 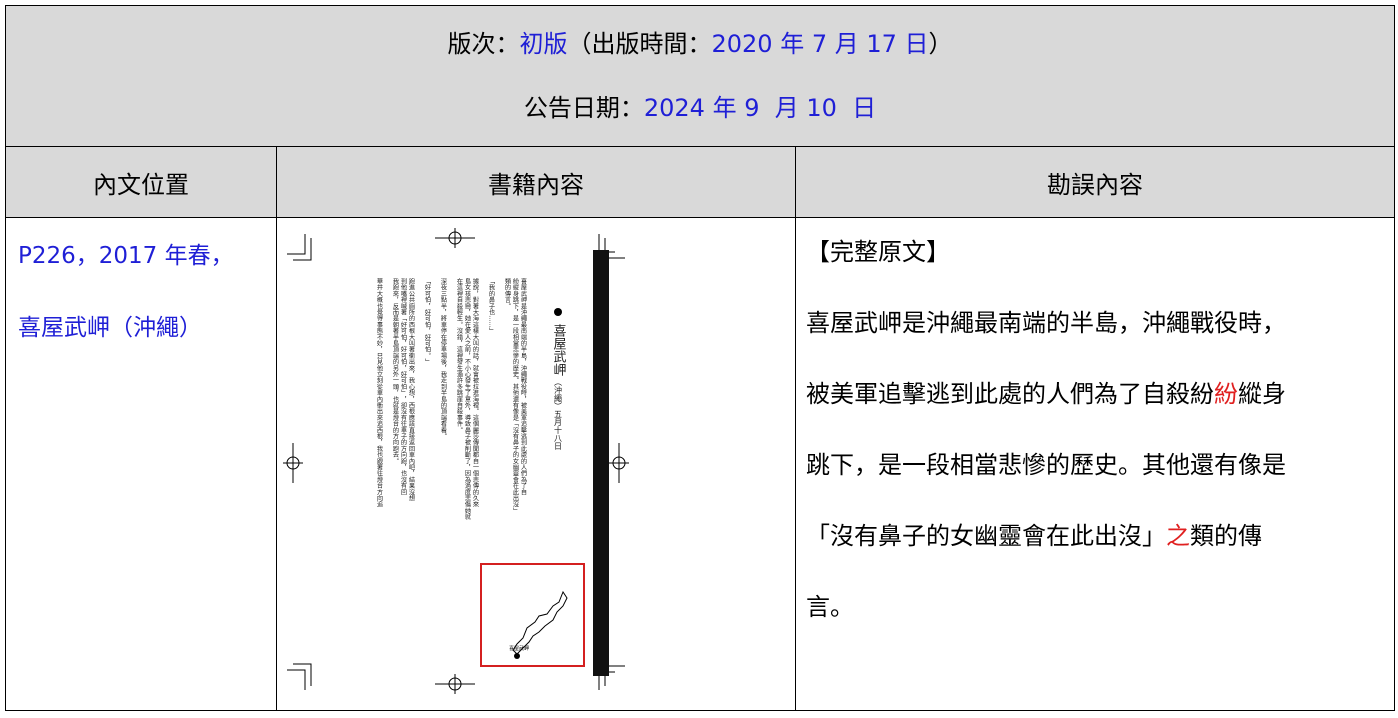 What do you see at coordinates (126, 256) in the screenshot?
I see `position-line-1: P226，2017 年春，` at bounding box center [126, 256].